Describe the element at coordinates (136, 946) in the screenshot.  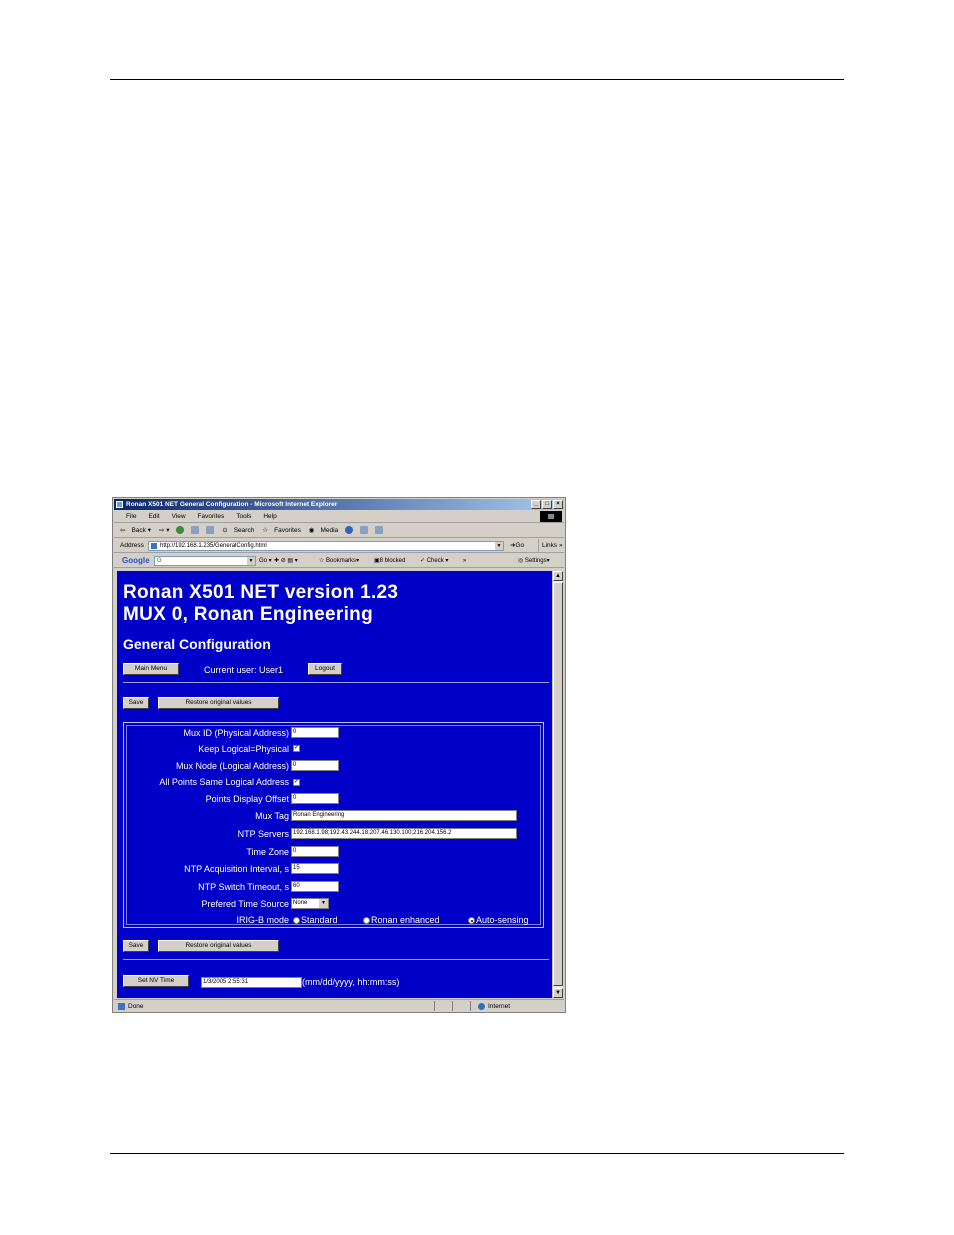
I see `save-button-bottom: Save` at that location.